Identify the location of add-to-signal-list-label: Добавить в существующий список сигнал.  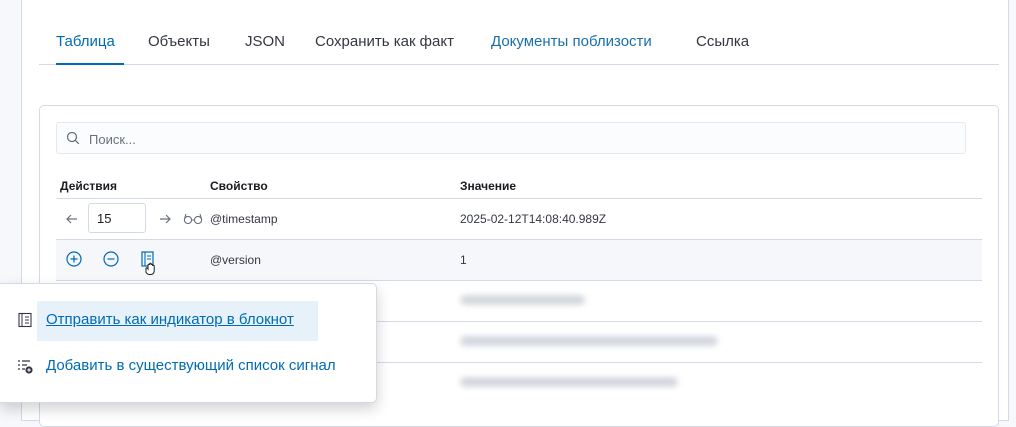
(191, 365).